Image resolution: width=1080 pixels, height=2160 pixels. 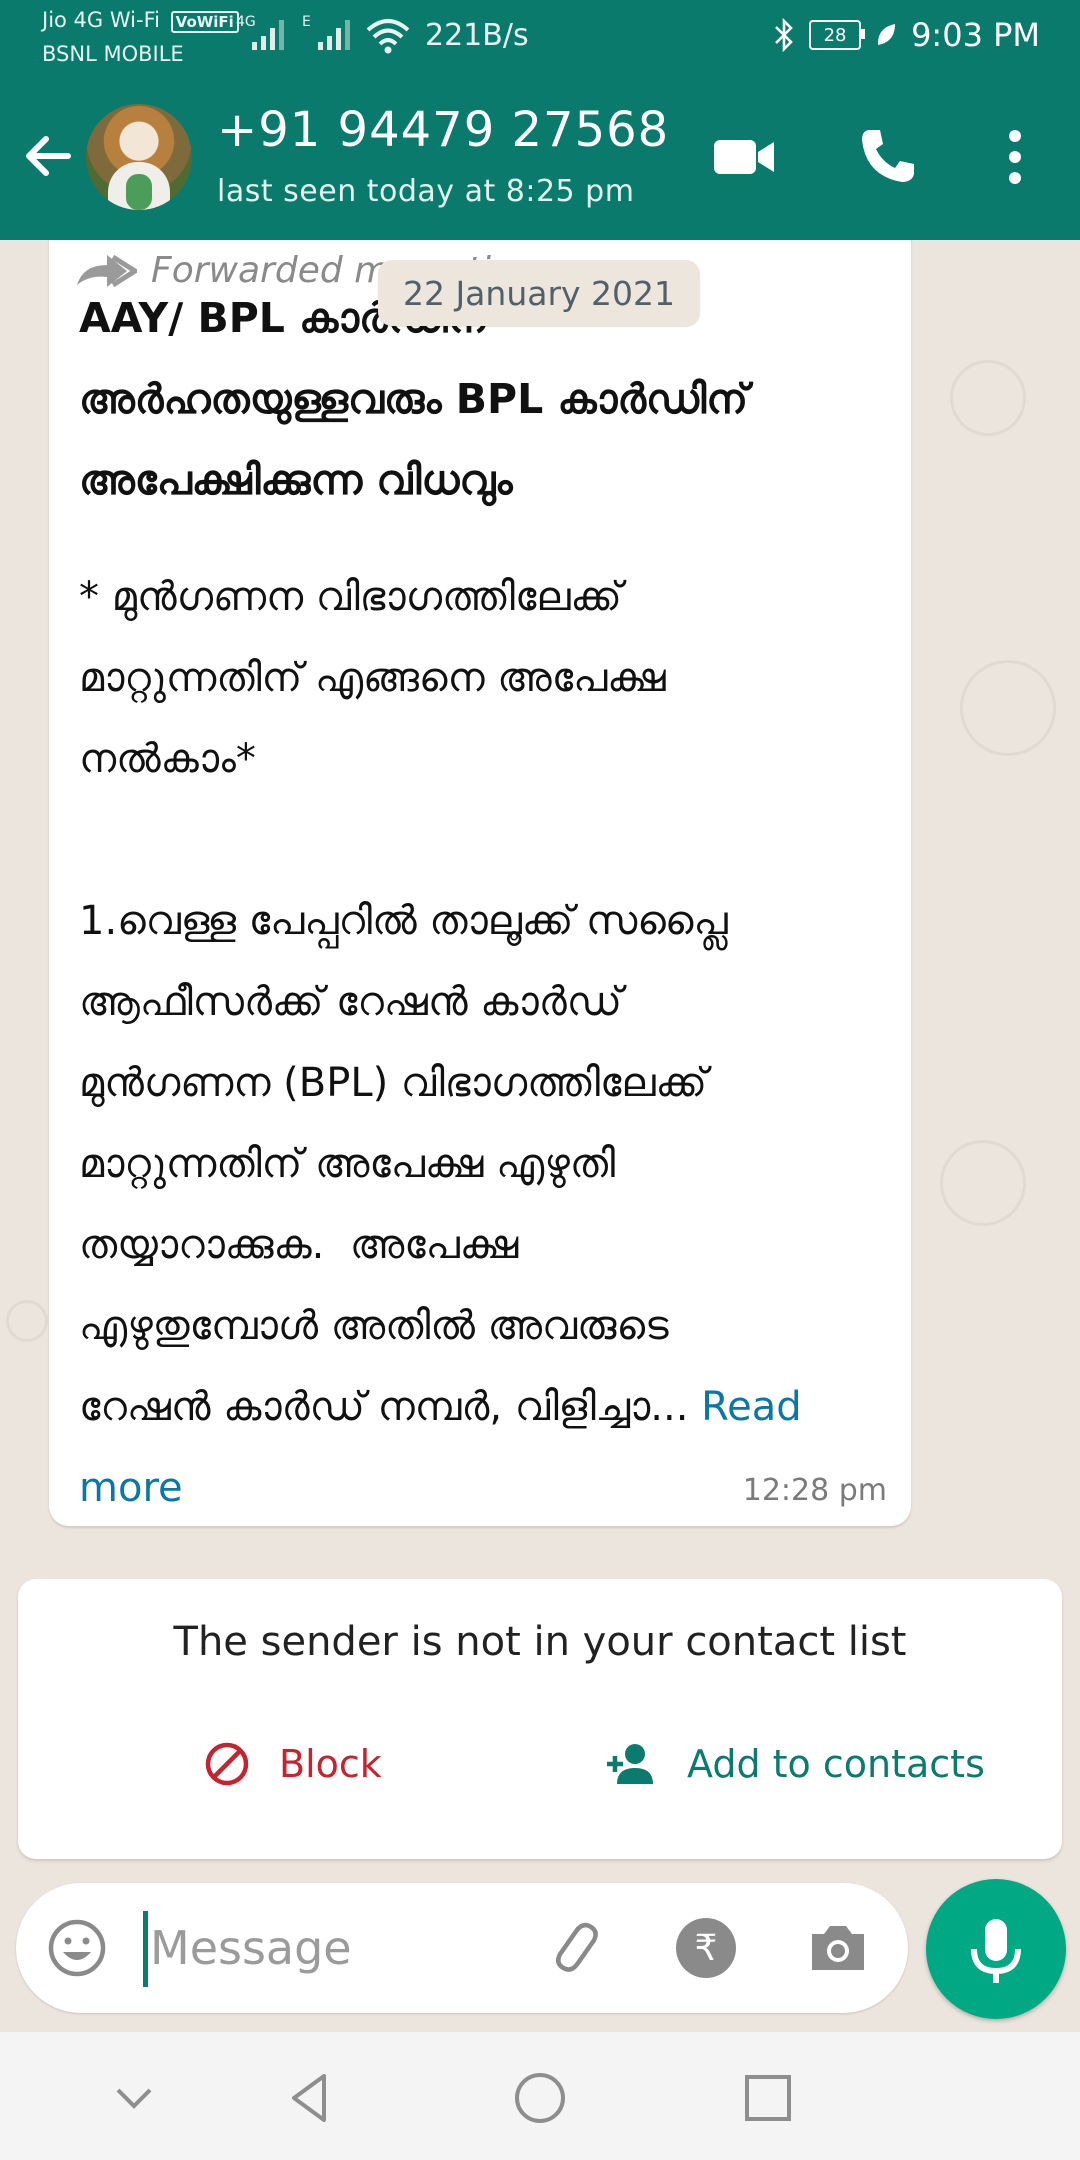 What do you see at coordinates (310, 2098) in the screenshot?
I see `nav-back-icon` at bounding box center [310, 2098].